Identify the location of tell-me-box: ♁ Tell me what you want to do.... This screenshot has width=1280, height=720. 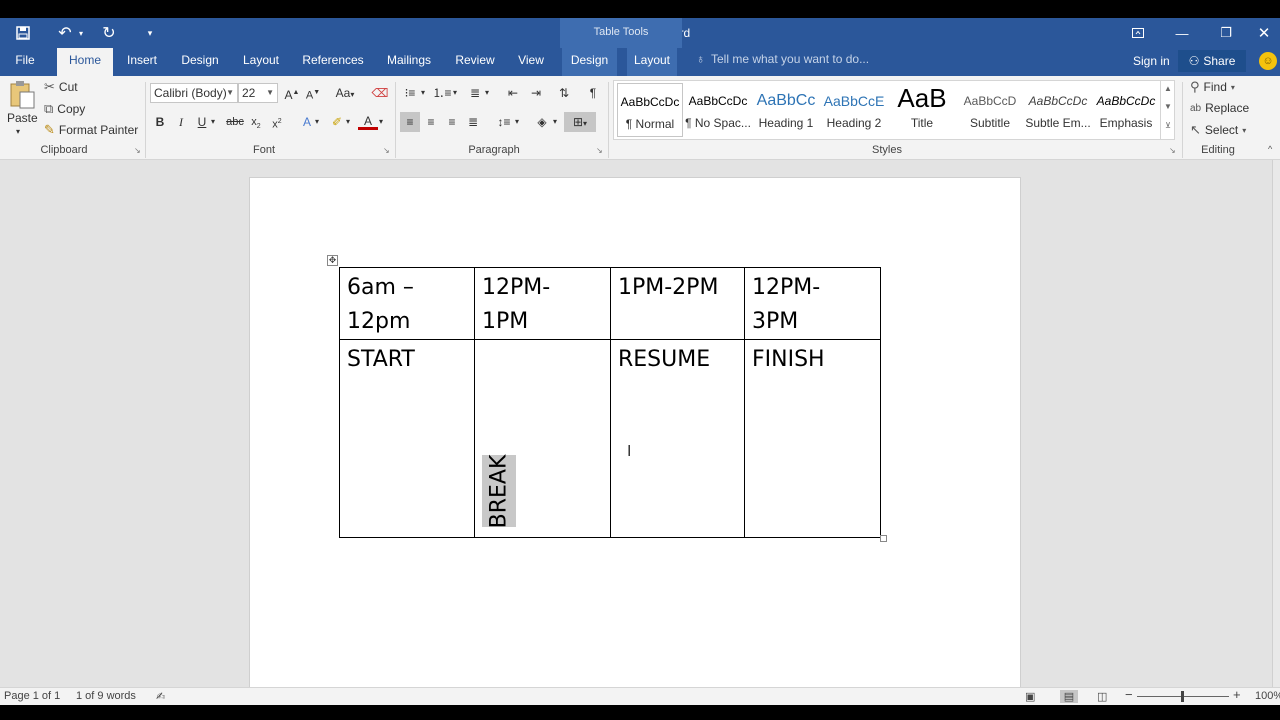
(782, 59).